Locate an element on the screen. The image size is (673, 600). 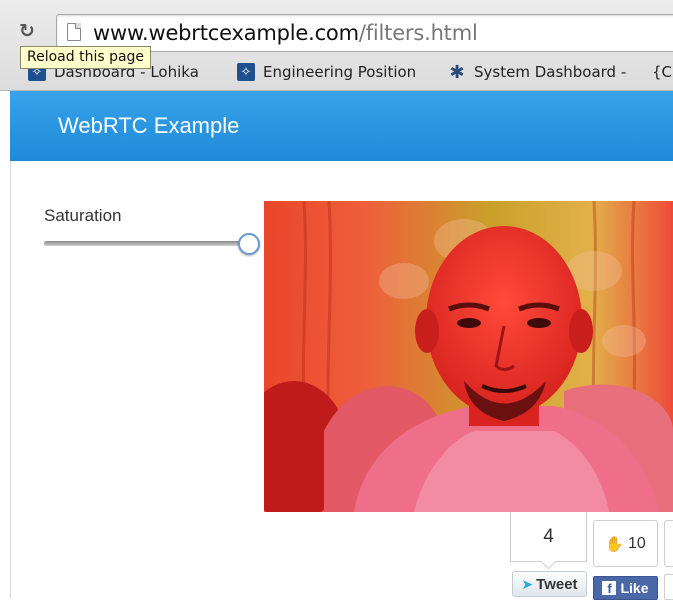
bookmark-engineering-position: ✧ Engineering Position is located at coordinates (326, 72).